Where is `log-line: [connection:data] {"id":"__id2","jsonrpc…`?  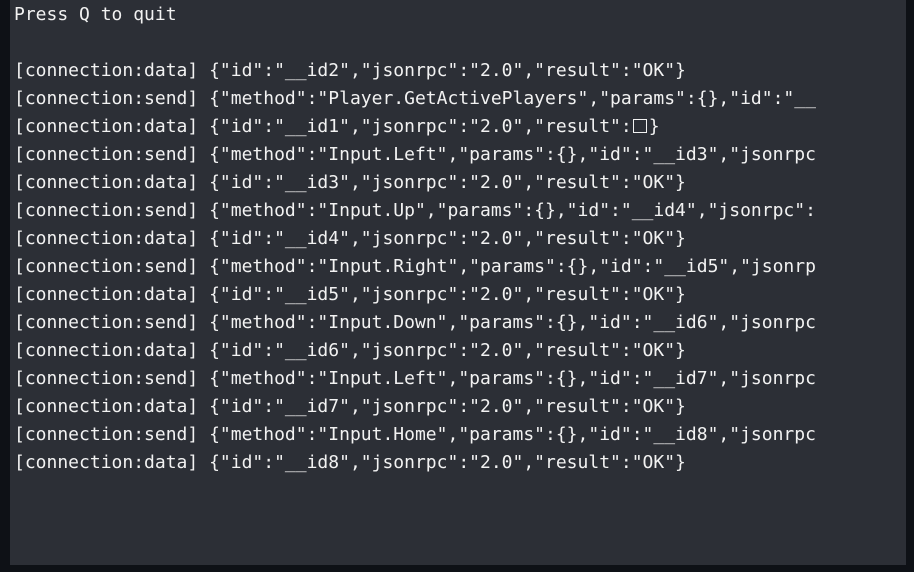
log-line: [connection:data] {"id":"__id2","jsonrpc… is located at coordinates (350, 70).